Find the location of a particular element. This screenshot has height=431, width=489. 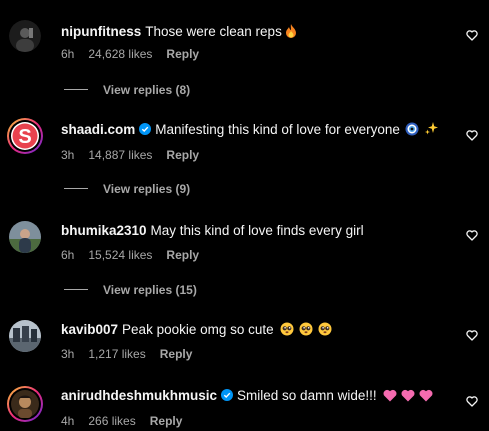

nazar-amulet-icon is located at coordinates (412, 131).